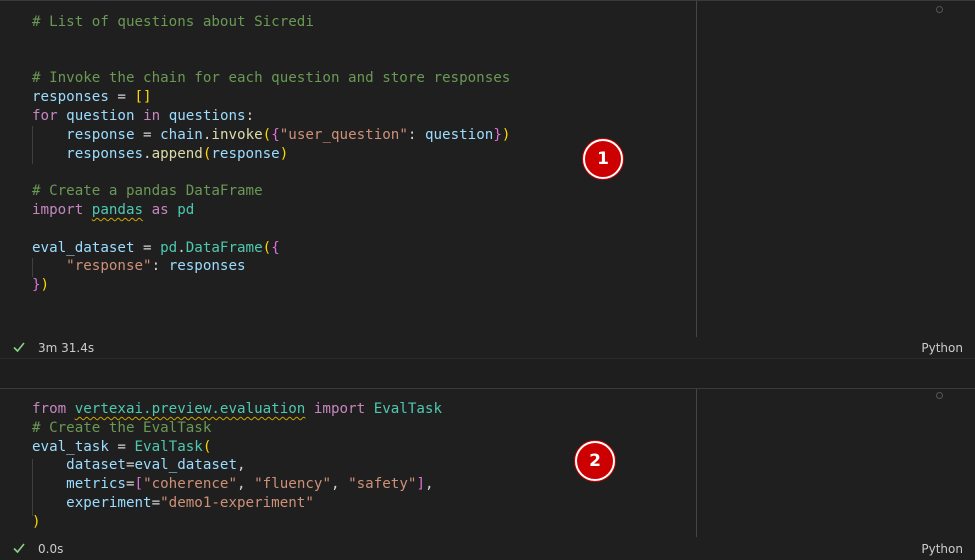 Image resolution: width=975 pixels, height=560 pixels. What do you see at coordinates (487, 349) in the screenshot?
I see `cell-status-bar: 3m 31.4s Python` at bounding box center [487, 349].